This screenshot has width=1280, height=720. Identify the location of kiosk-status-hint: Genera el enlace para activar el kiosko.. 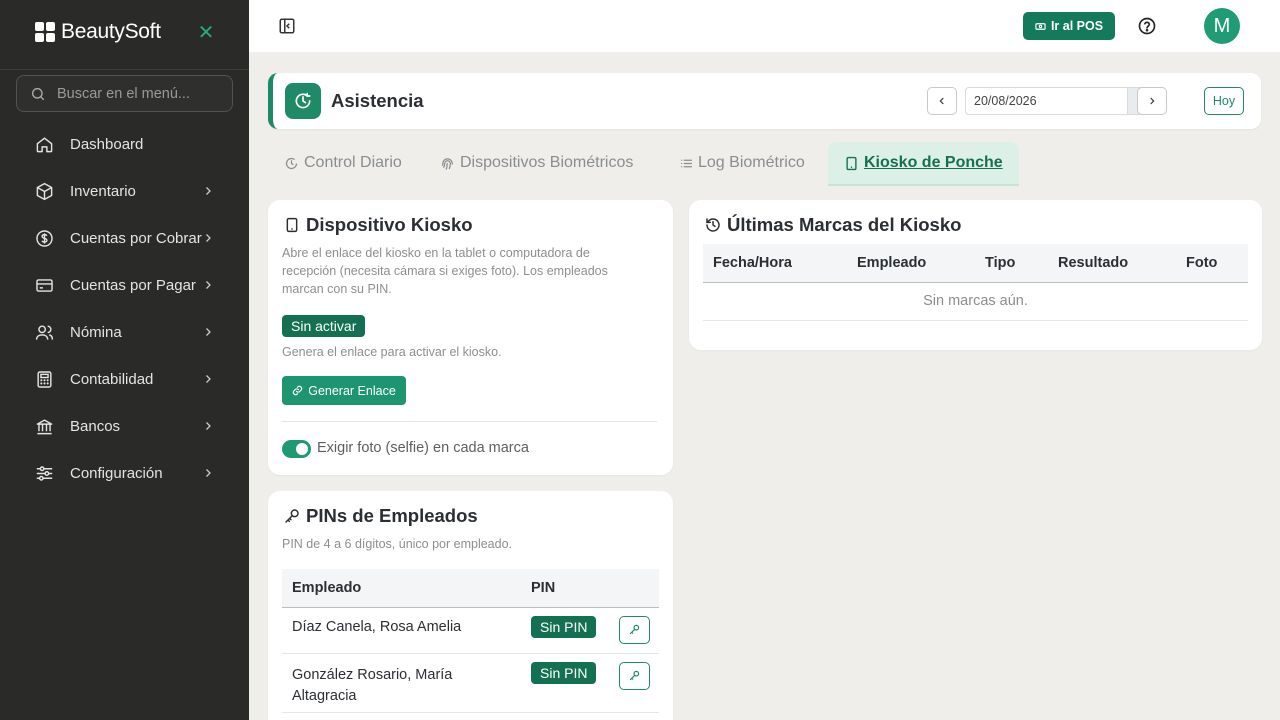
(392, 352).